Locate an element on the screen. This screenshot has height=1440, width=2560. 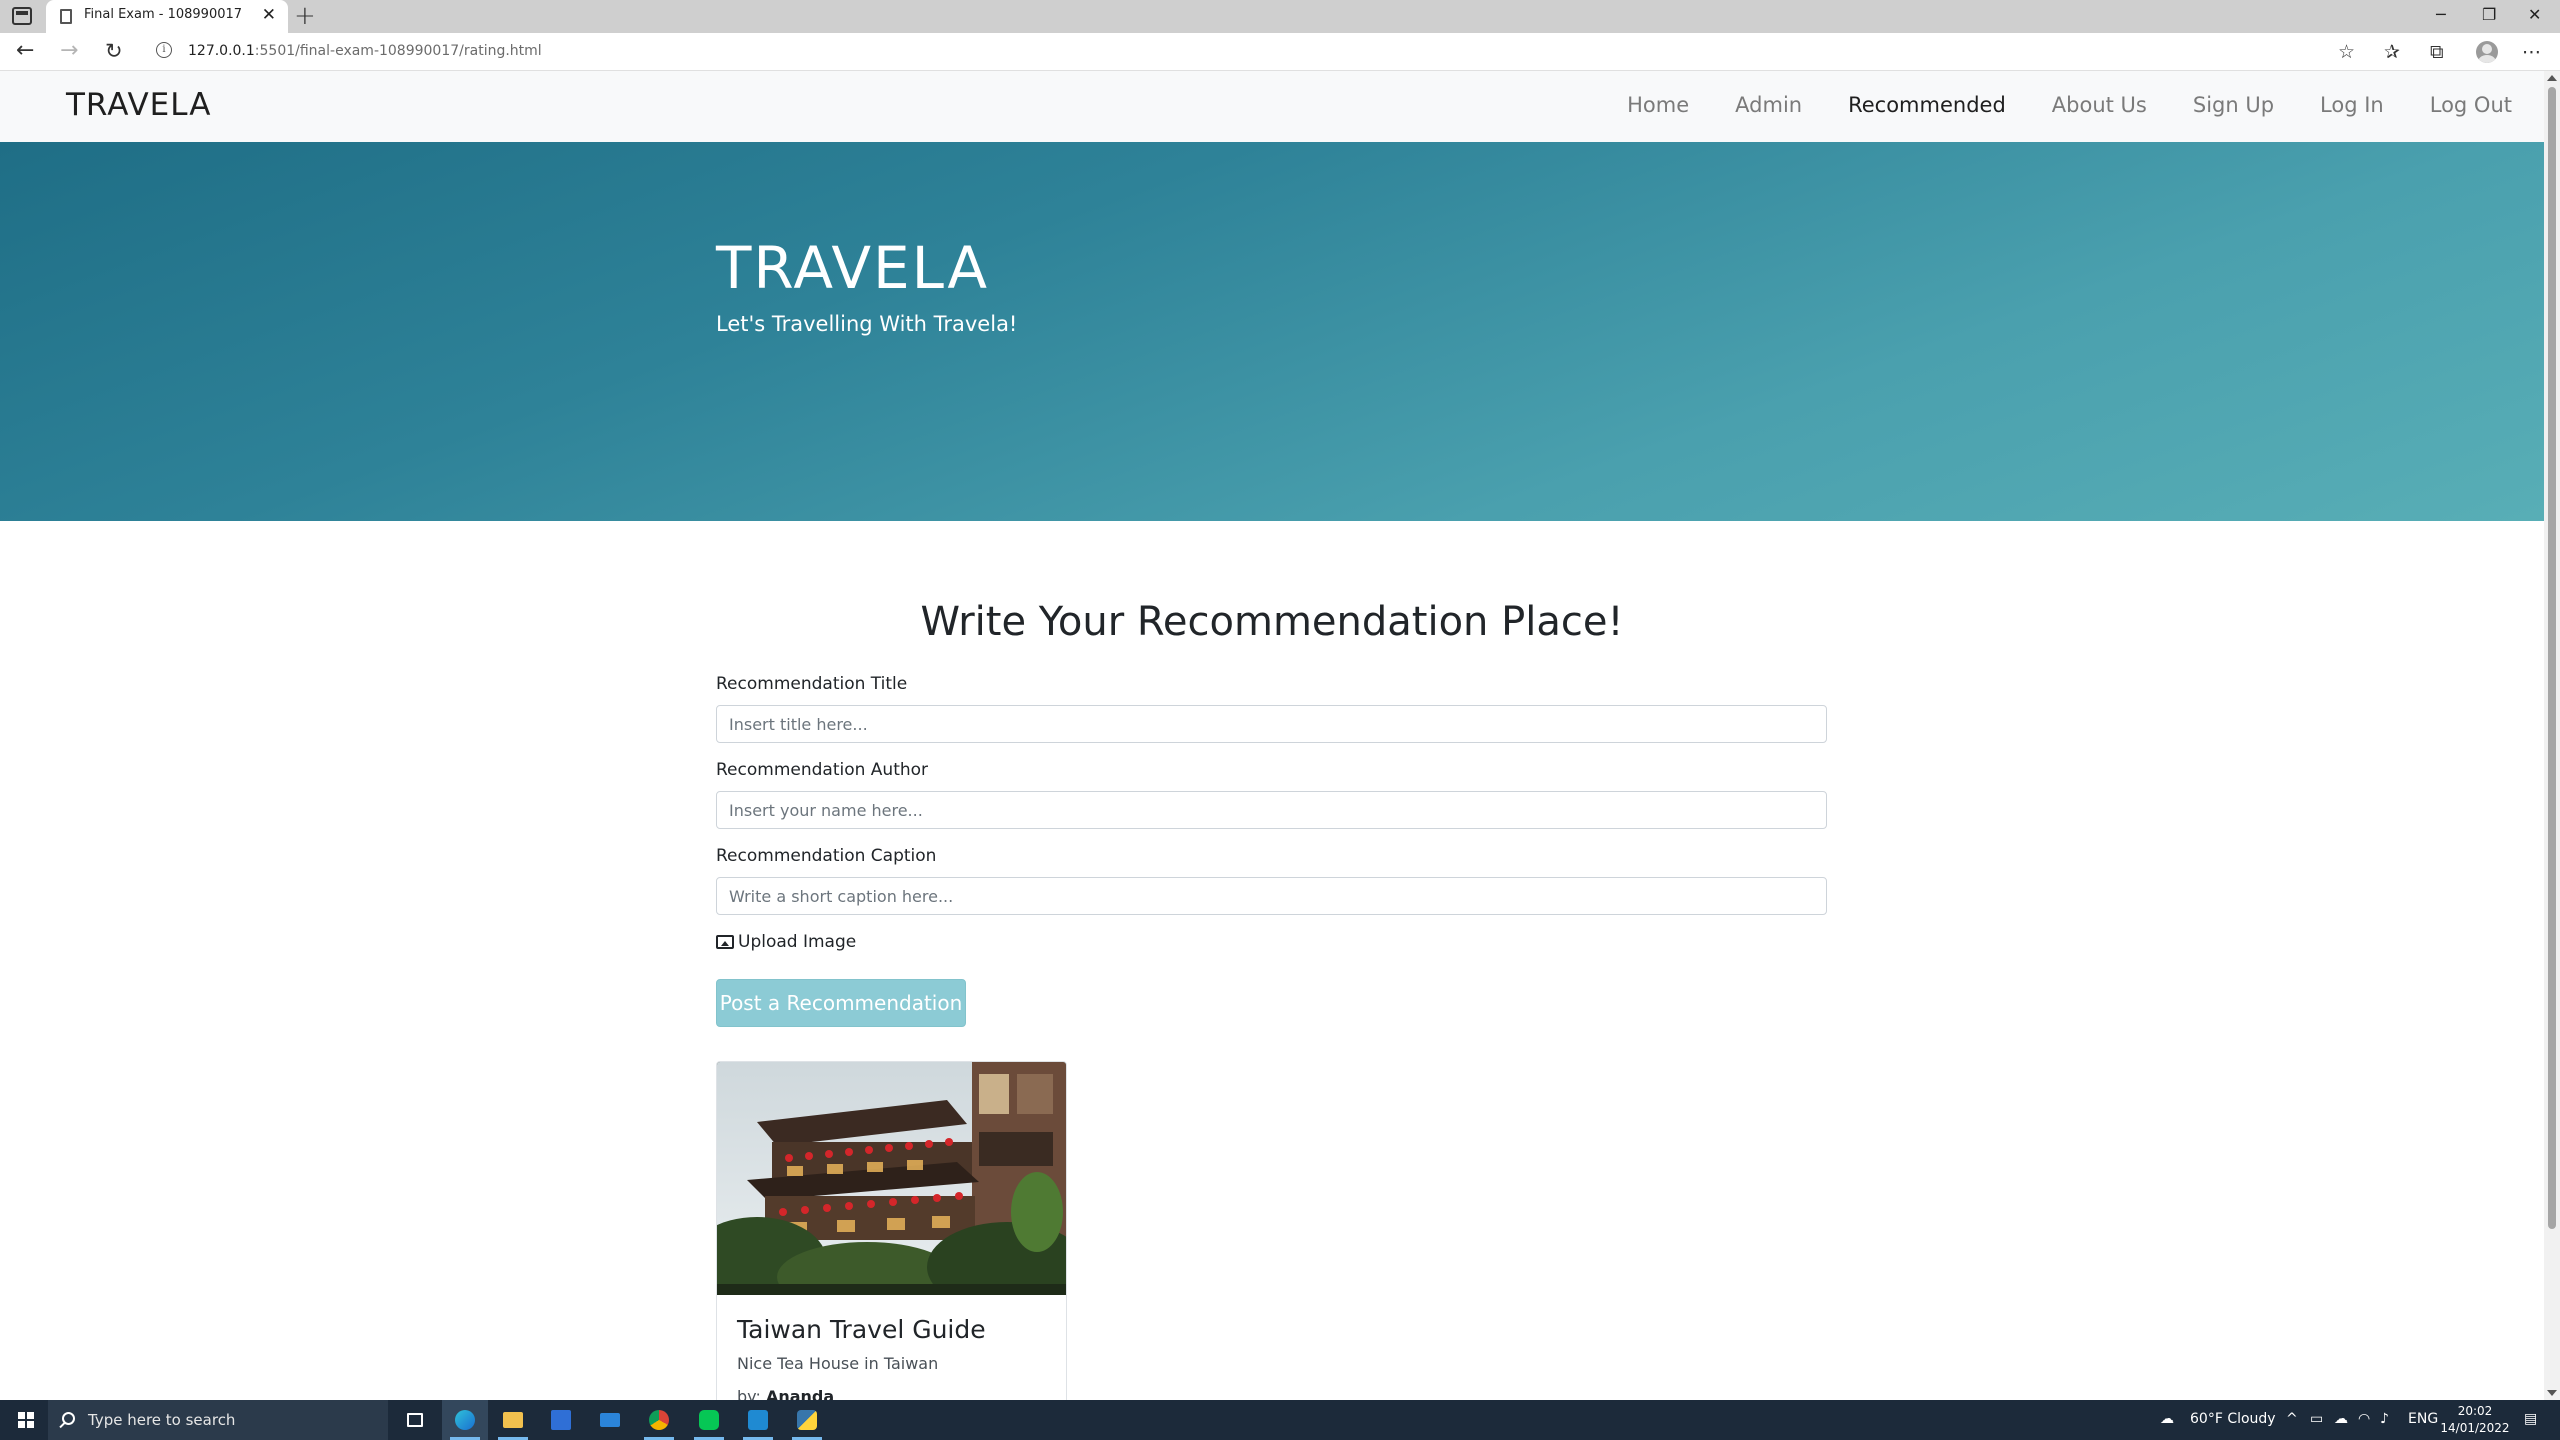
reload-icon: ↻ is located at coordinates (114, 51).